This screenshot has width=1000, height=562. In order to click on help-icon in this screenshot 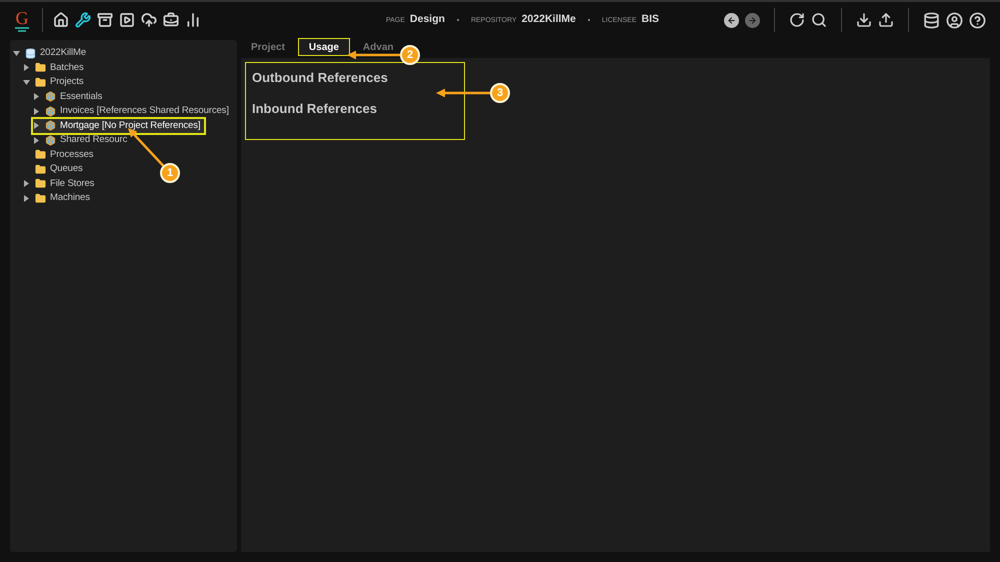, I will do `click(977, 20)`.